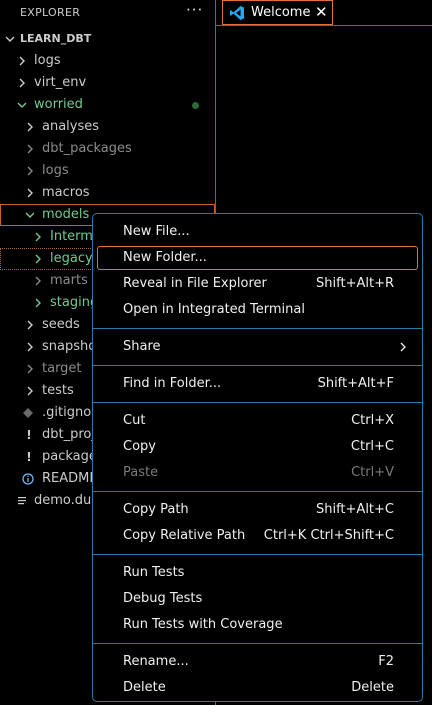  I want to click on menu-shortcut: Shift+Alt+F, so click(355, 383).